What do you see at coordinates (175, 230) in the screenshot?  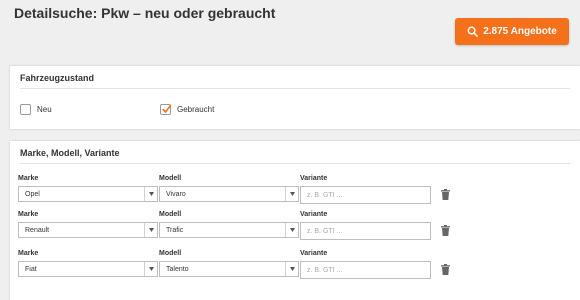 I see `model-select-value: Trafic` at bounding box center [175, 230].